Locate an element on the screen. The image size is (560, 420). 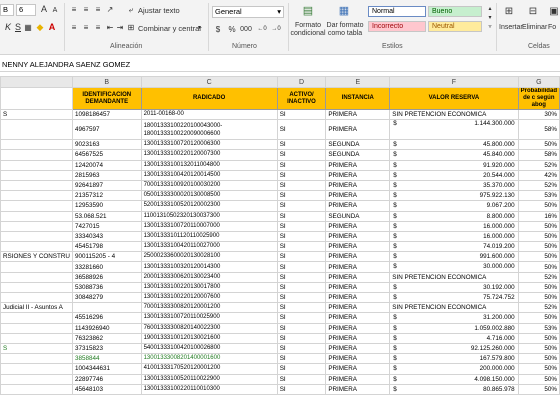
cell-identificacion: 22897746 is located at coordinates (106, 379).